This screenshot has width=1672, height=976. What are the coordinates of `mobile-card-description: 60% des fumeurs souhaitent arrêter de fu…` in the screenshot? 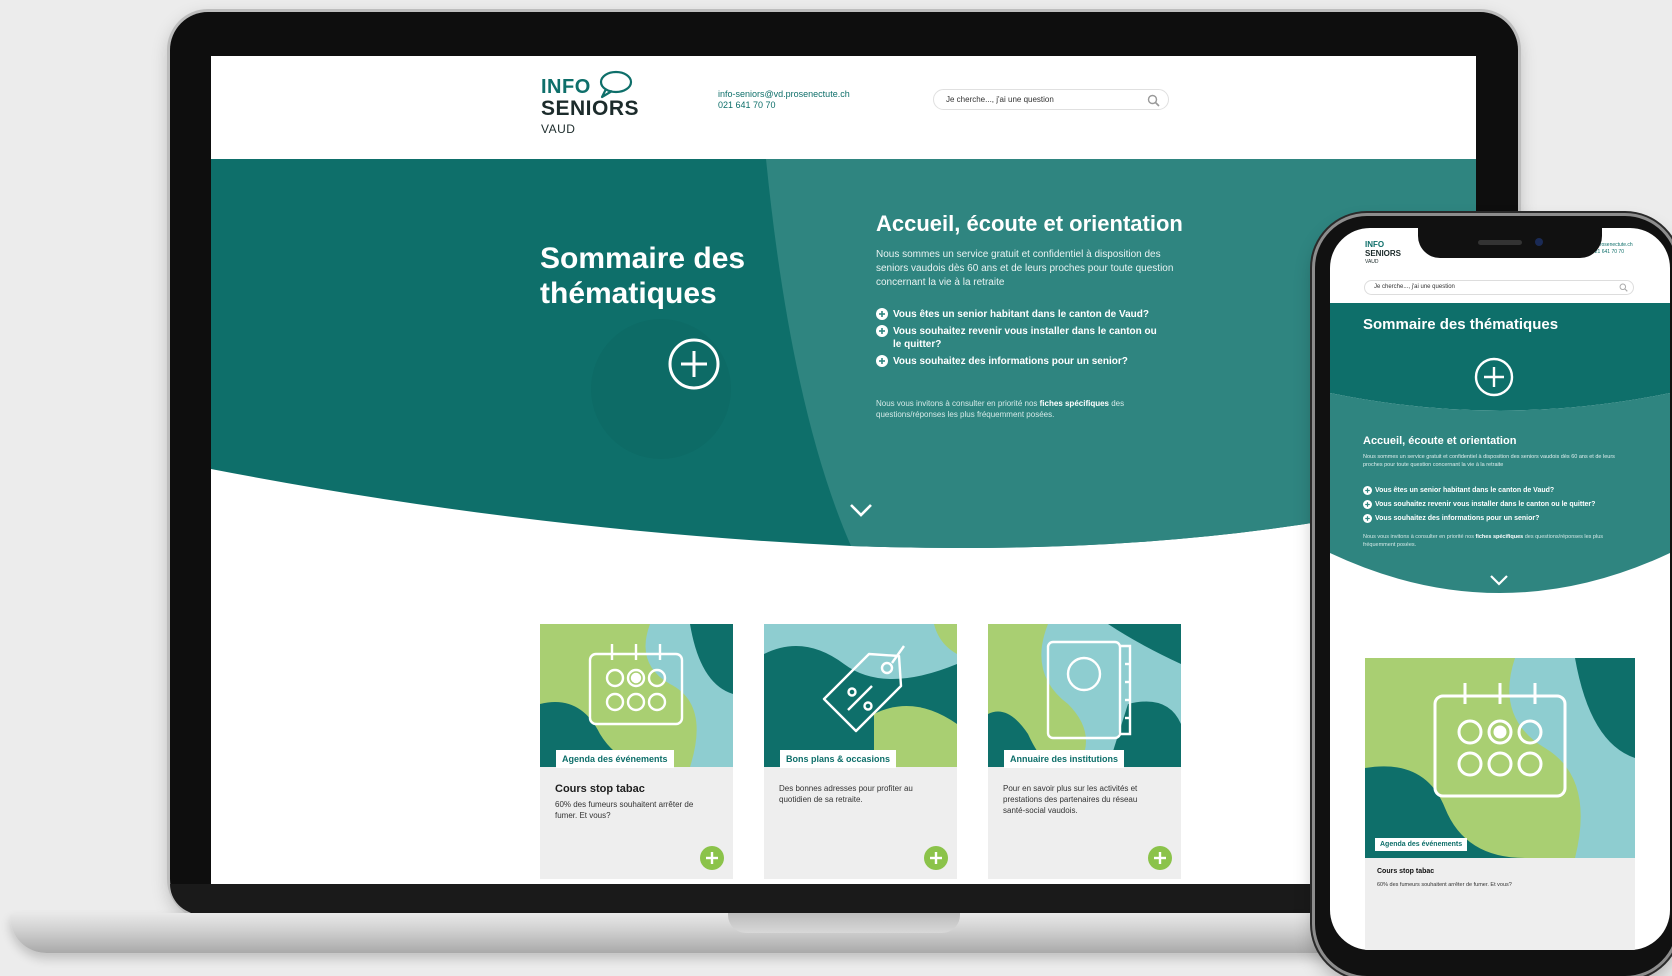 It's located at (1444, 885).